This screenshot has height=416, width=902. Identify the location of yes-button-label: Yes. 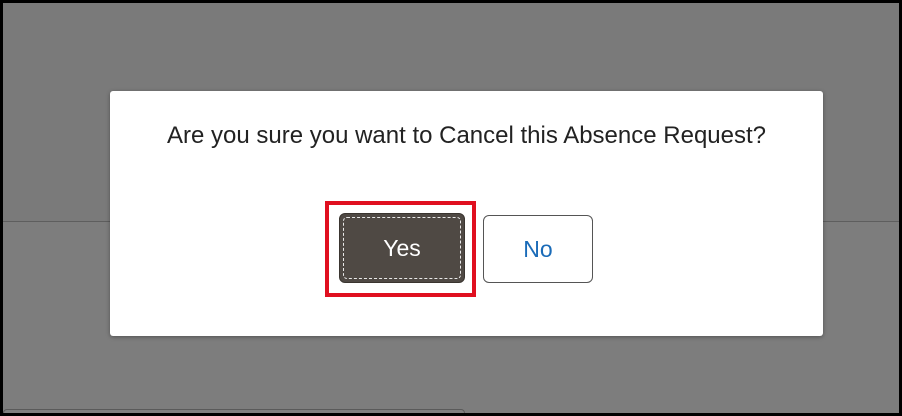
(402, 247).